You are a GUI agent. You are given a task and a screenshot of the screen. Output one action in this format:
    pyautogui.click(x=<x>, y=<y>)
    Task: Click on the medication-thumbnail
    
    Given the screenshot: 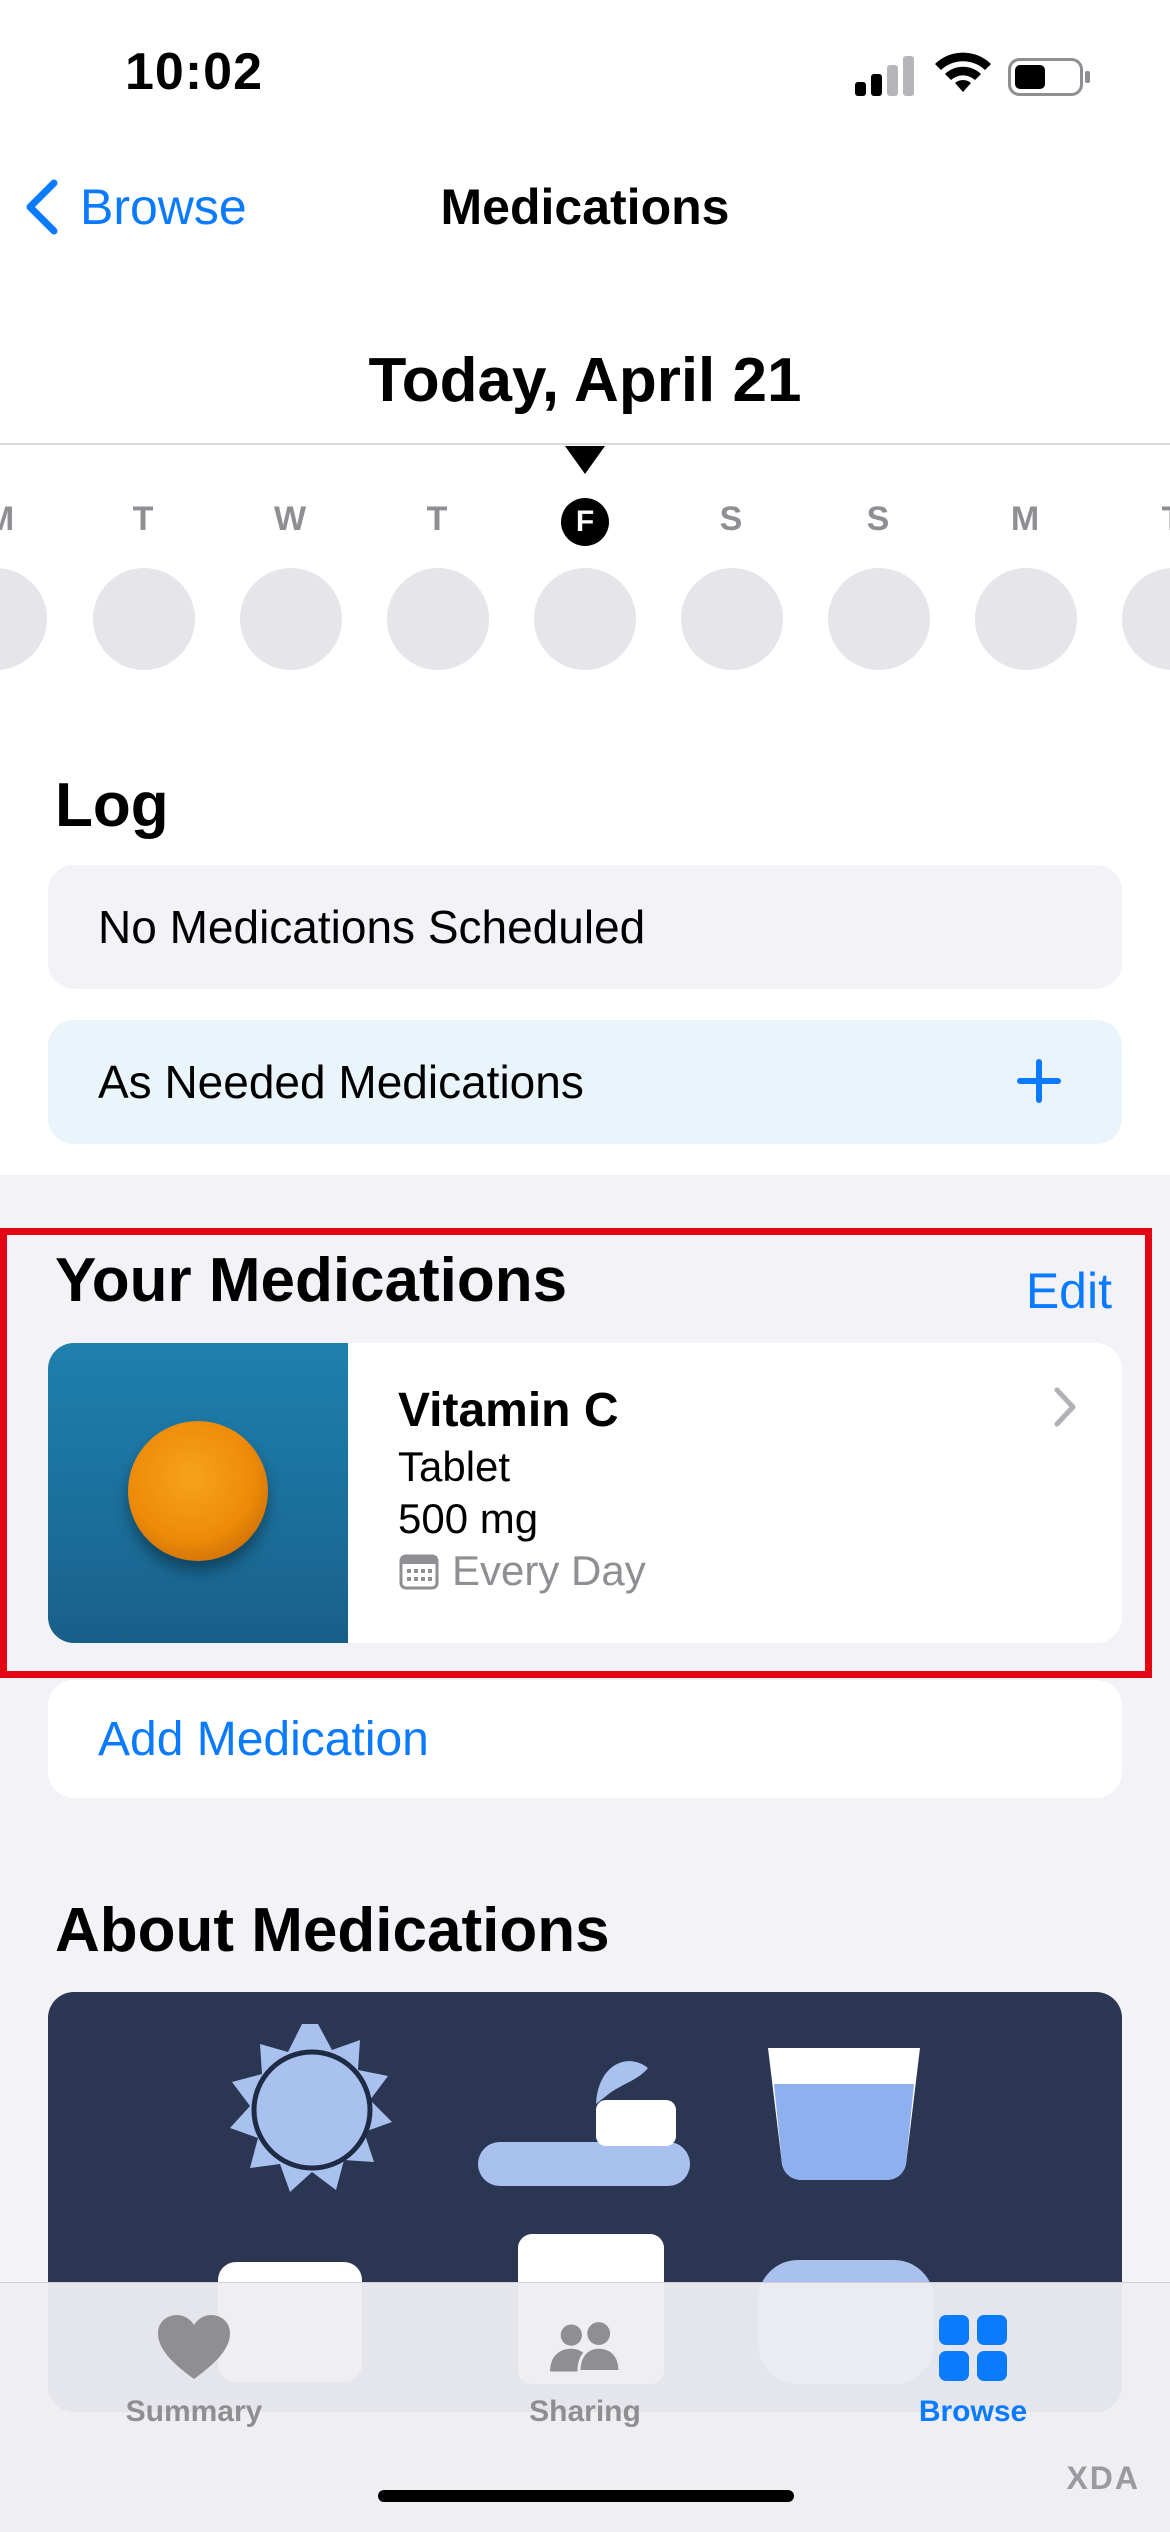 What is the action you would take?
    pyautogui.click(x=198, y=1493)
    